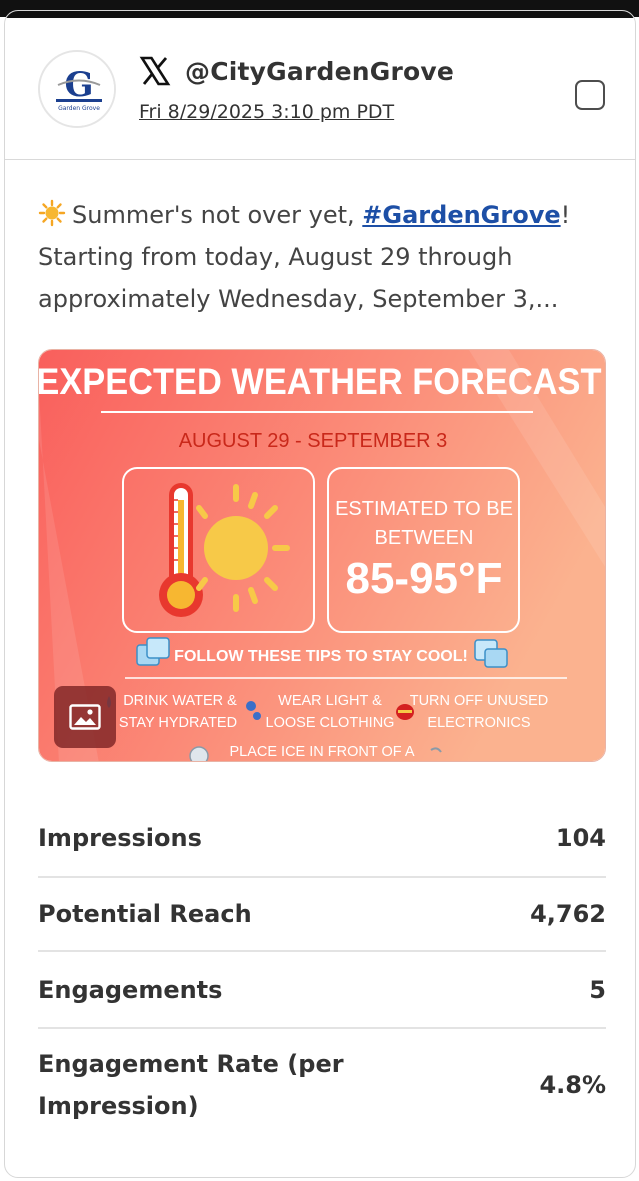 The height and width of the screenshot is (1181, 639). I want to click on media-type-badge, so click(85, 717).